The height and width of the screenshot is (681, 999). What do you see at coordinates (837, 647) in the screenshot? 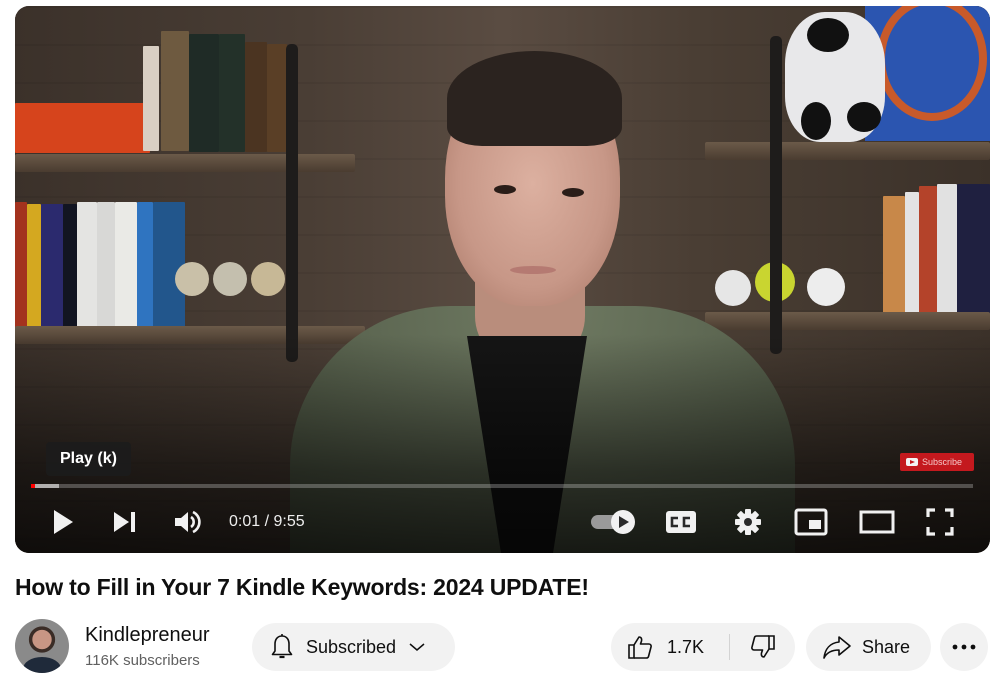
I see `share-icon` at bounding box center [837, 647].